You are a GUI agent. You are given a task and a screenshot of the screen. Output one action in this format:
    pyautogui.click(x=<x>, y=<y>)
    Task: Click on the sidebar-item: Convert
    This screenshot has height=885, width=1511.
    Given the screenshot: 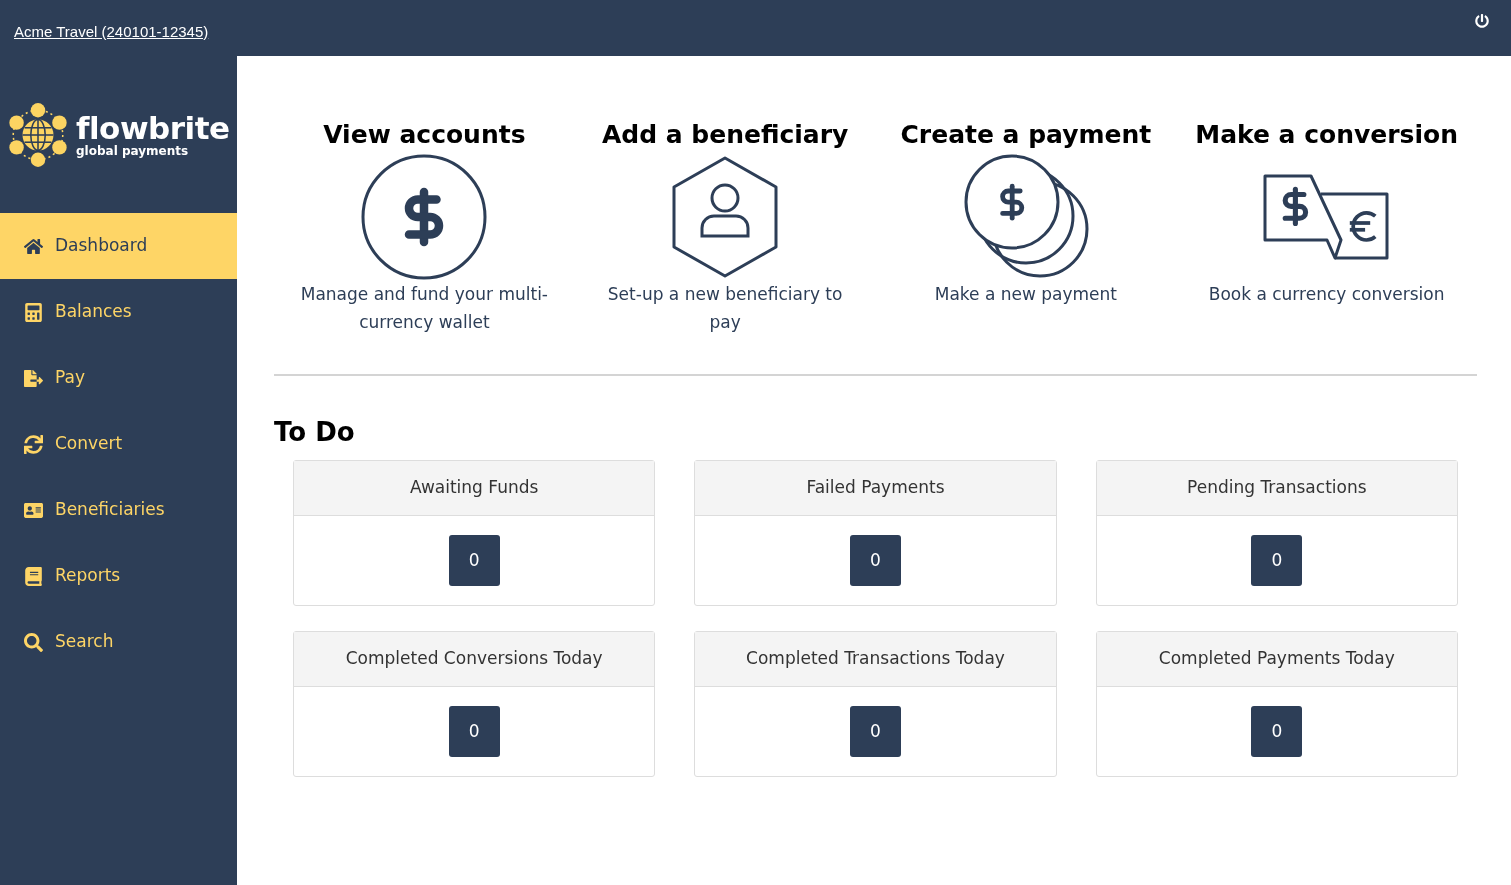 What is the action you would take?
    pyautogui.click(x=118, y=444)
    